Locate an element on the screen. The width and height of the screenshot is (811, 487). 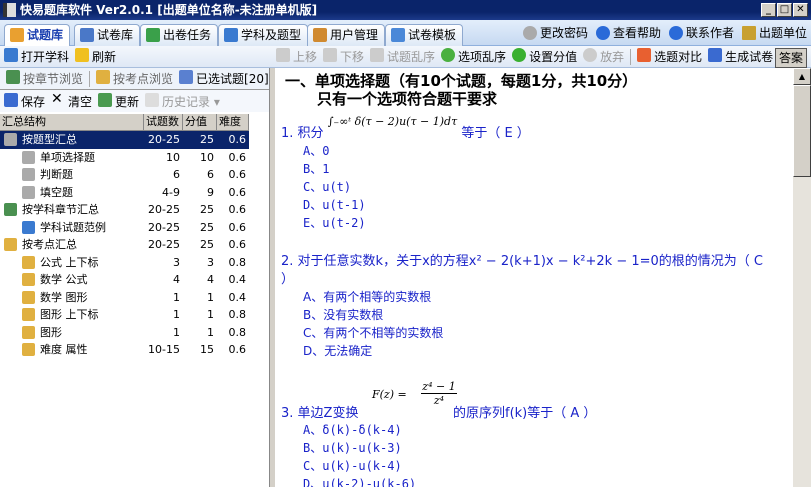
shuffle-questions-button: 试题乱序 is located at coordinates (402, 56).